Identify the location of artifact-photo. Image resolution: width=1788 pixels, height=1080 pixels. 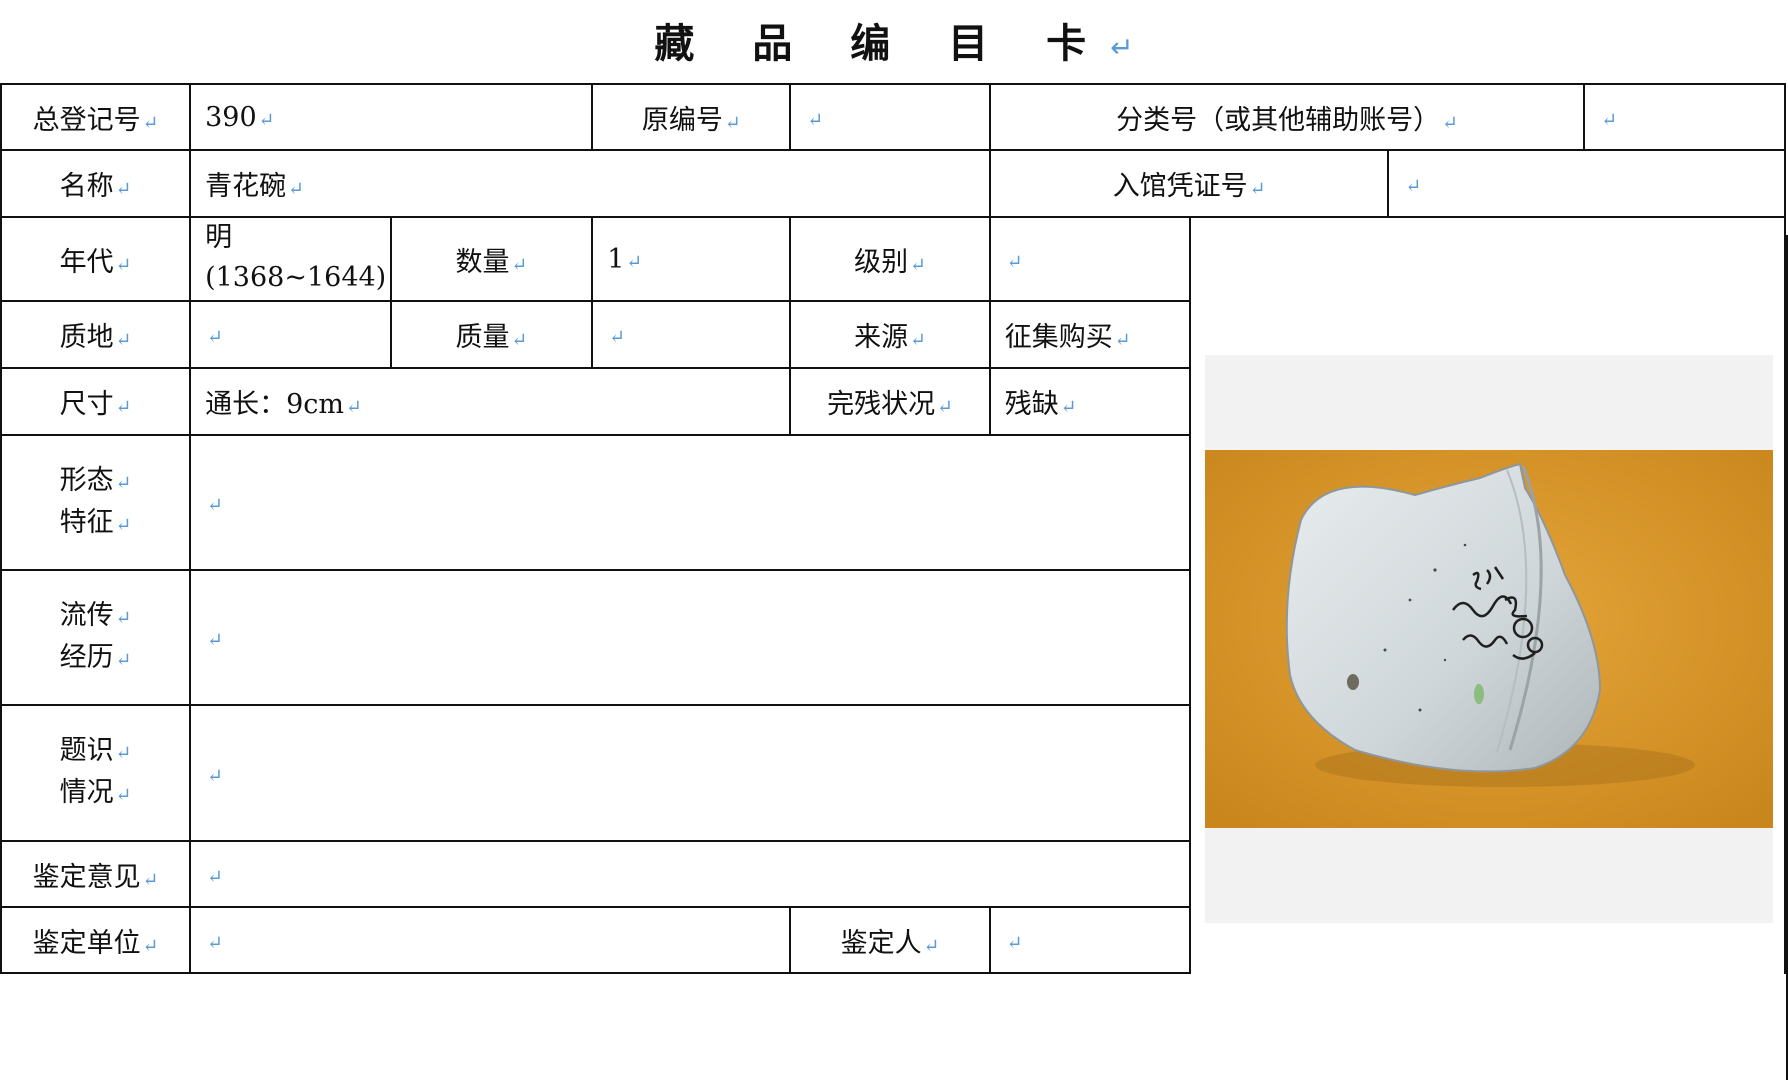
(1489, 639).